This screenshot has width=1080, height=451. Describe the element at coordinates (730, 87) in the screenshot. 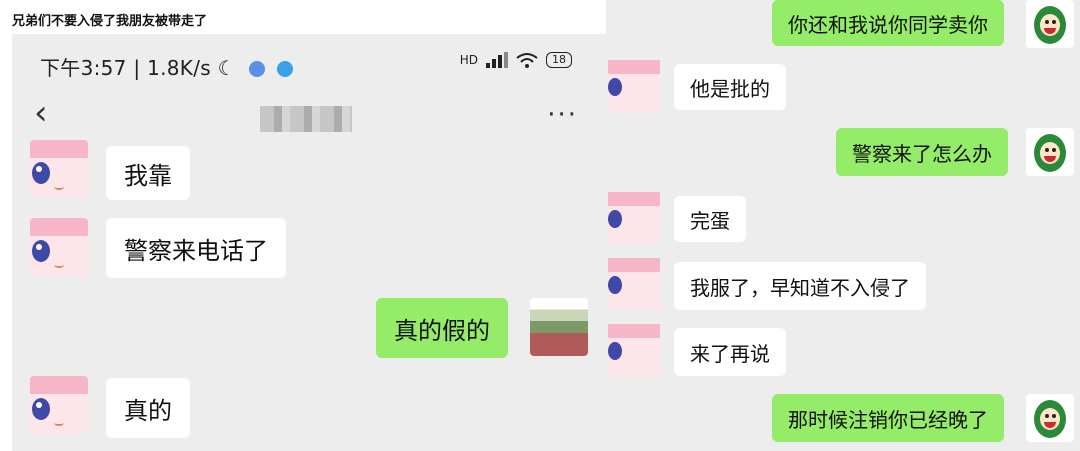

I see `message-bubble: 他是批的` at that location.